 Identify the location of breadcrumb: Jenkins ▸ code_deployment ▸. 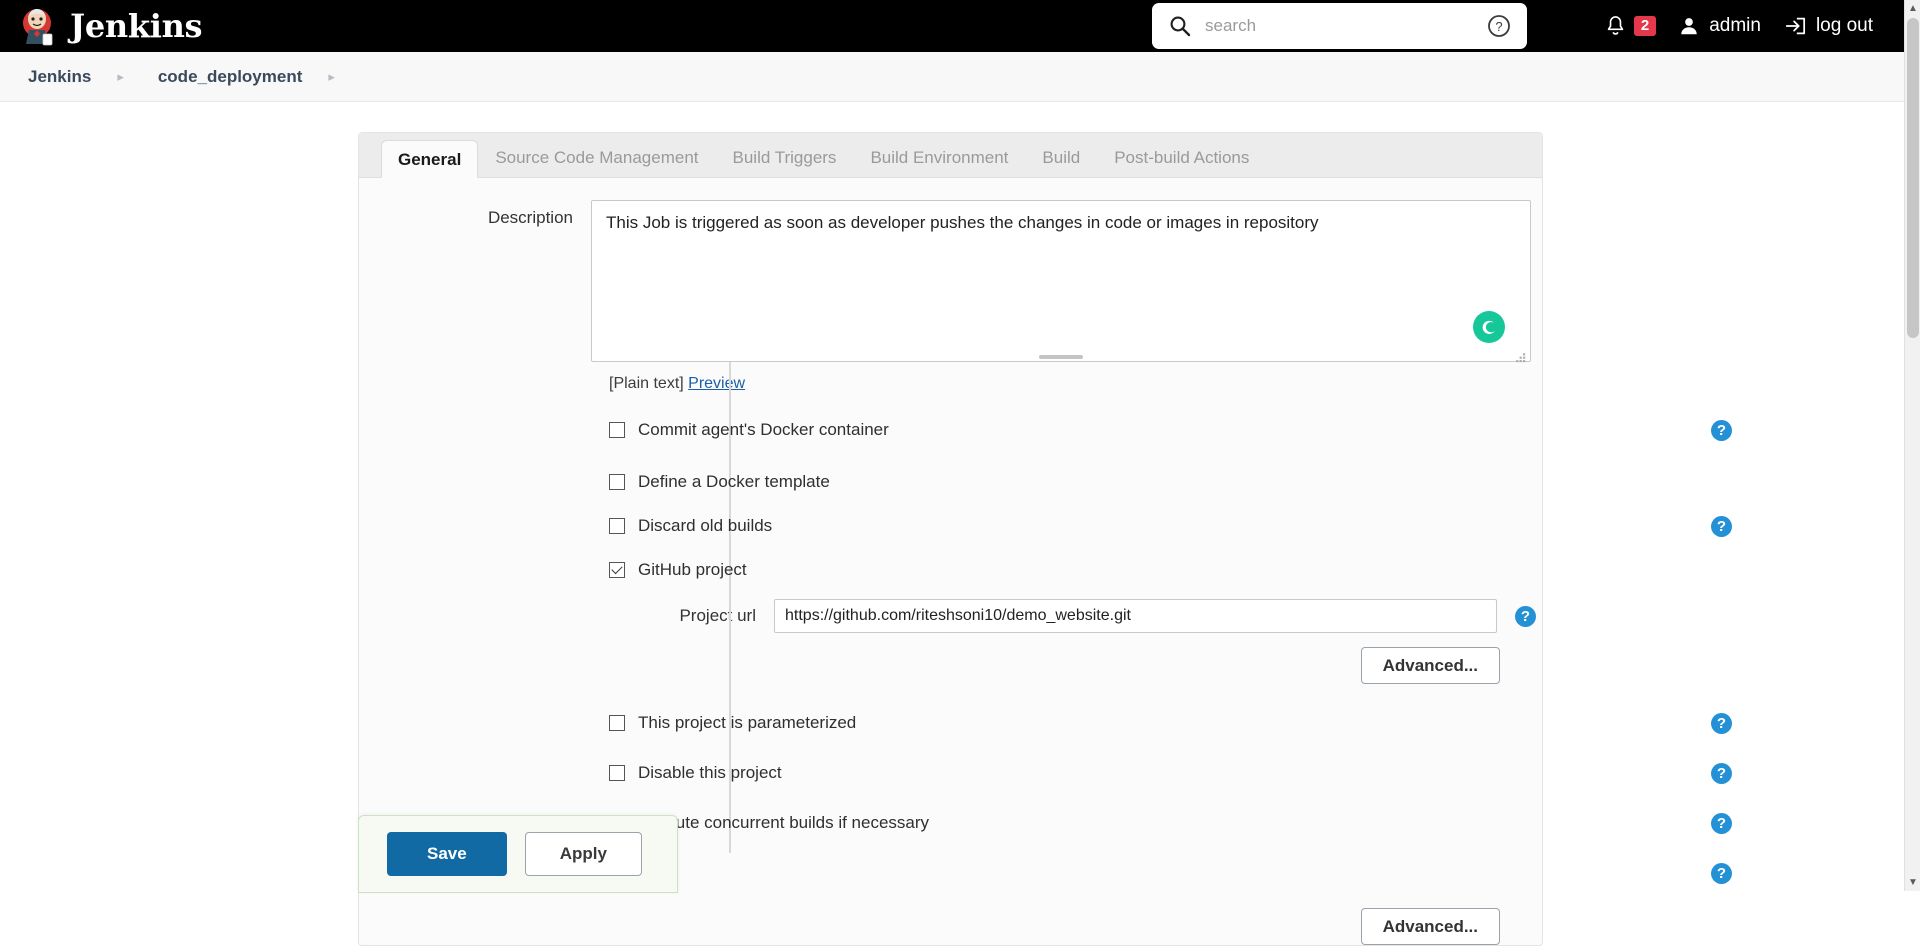
(960, 77).